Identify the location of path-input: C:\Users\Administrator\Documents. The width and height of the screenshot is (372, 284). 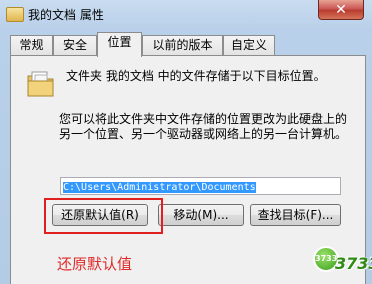
(200, 186).